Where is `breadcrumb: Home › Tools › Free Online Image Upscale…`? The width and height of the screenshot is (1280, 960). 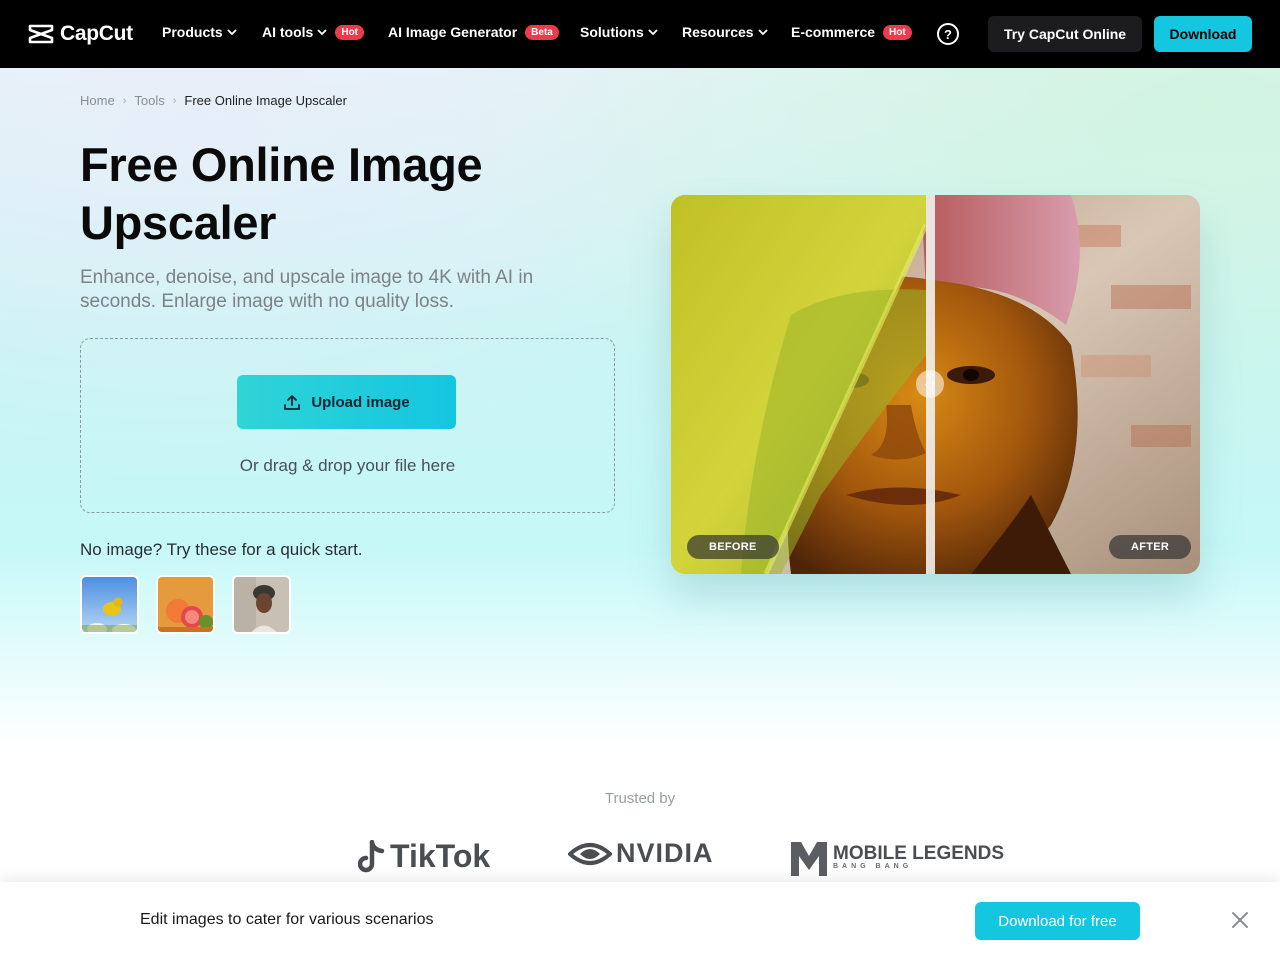 breadcrumb: Home › Tools › Free Online Image Upscale… is located at coordinates (213, 100).